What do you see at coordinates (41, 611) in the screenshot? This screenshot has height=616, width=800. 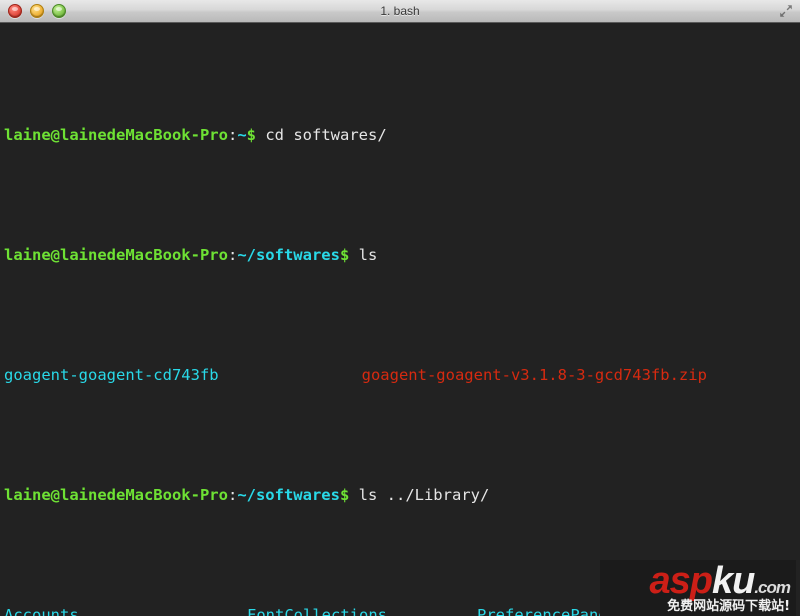 I see `list-item: Accounts` at bounding box center [41, 611].